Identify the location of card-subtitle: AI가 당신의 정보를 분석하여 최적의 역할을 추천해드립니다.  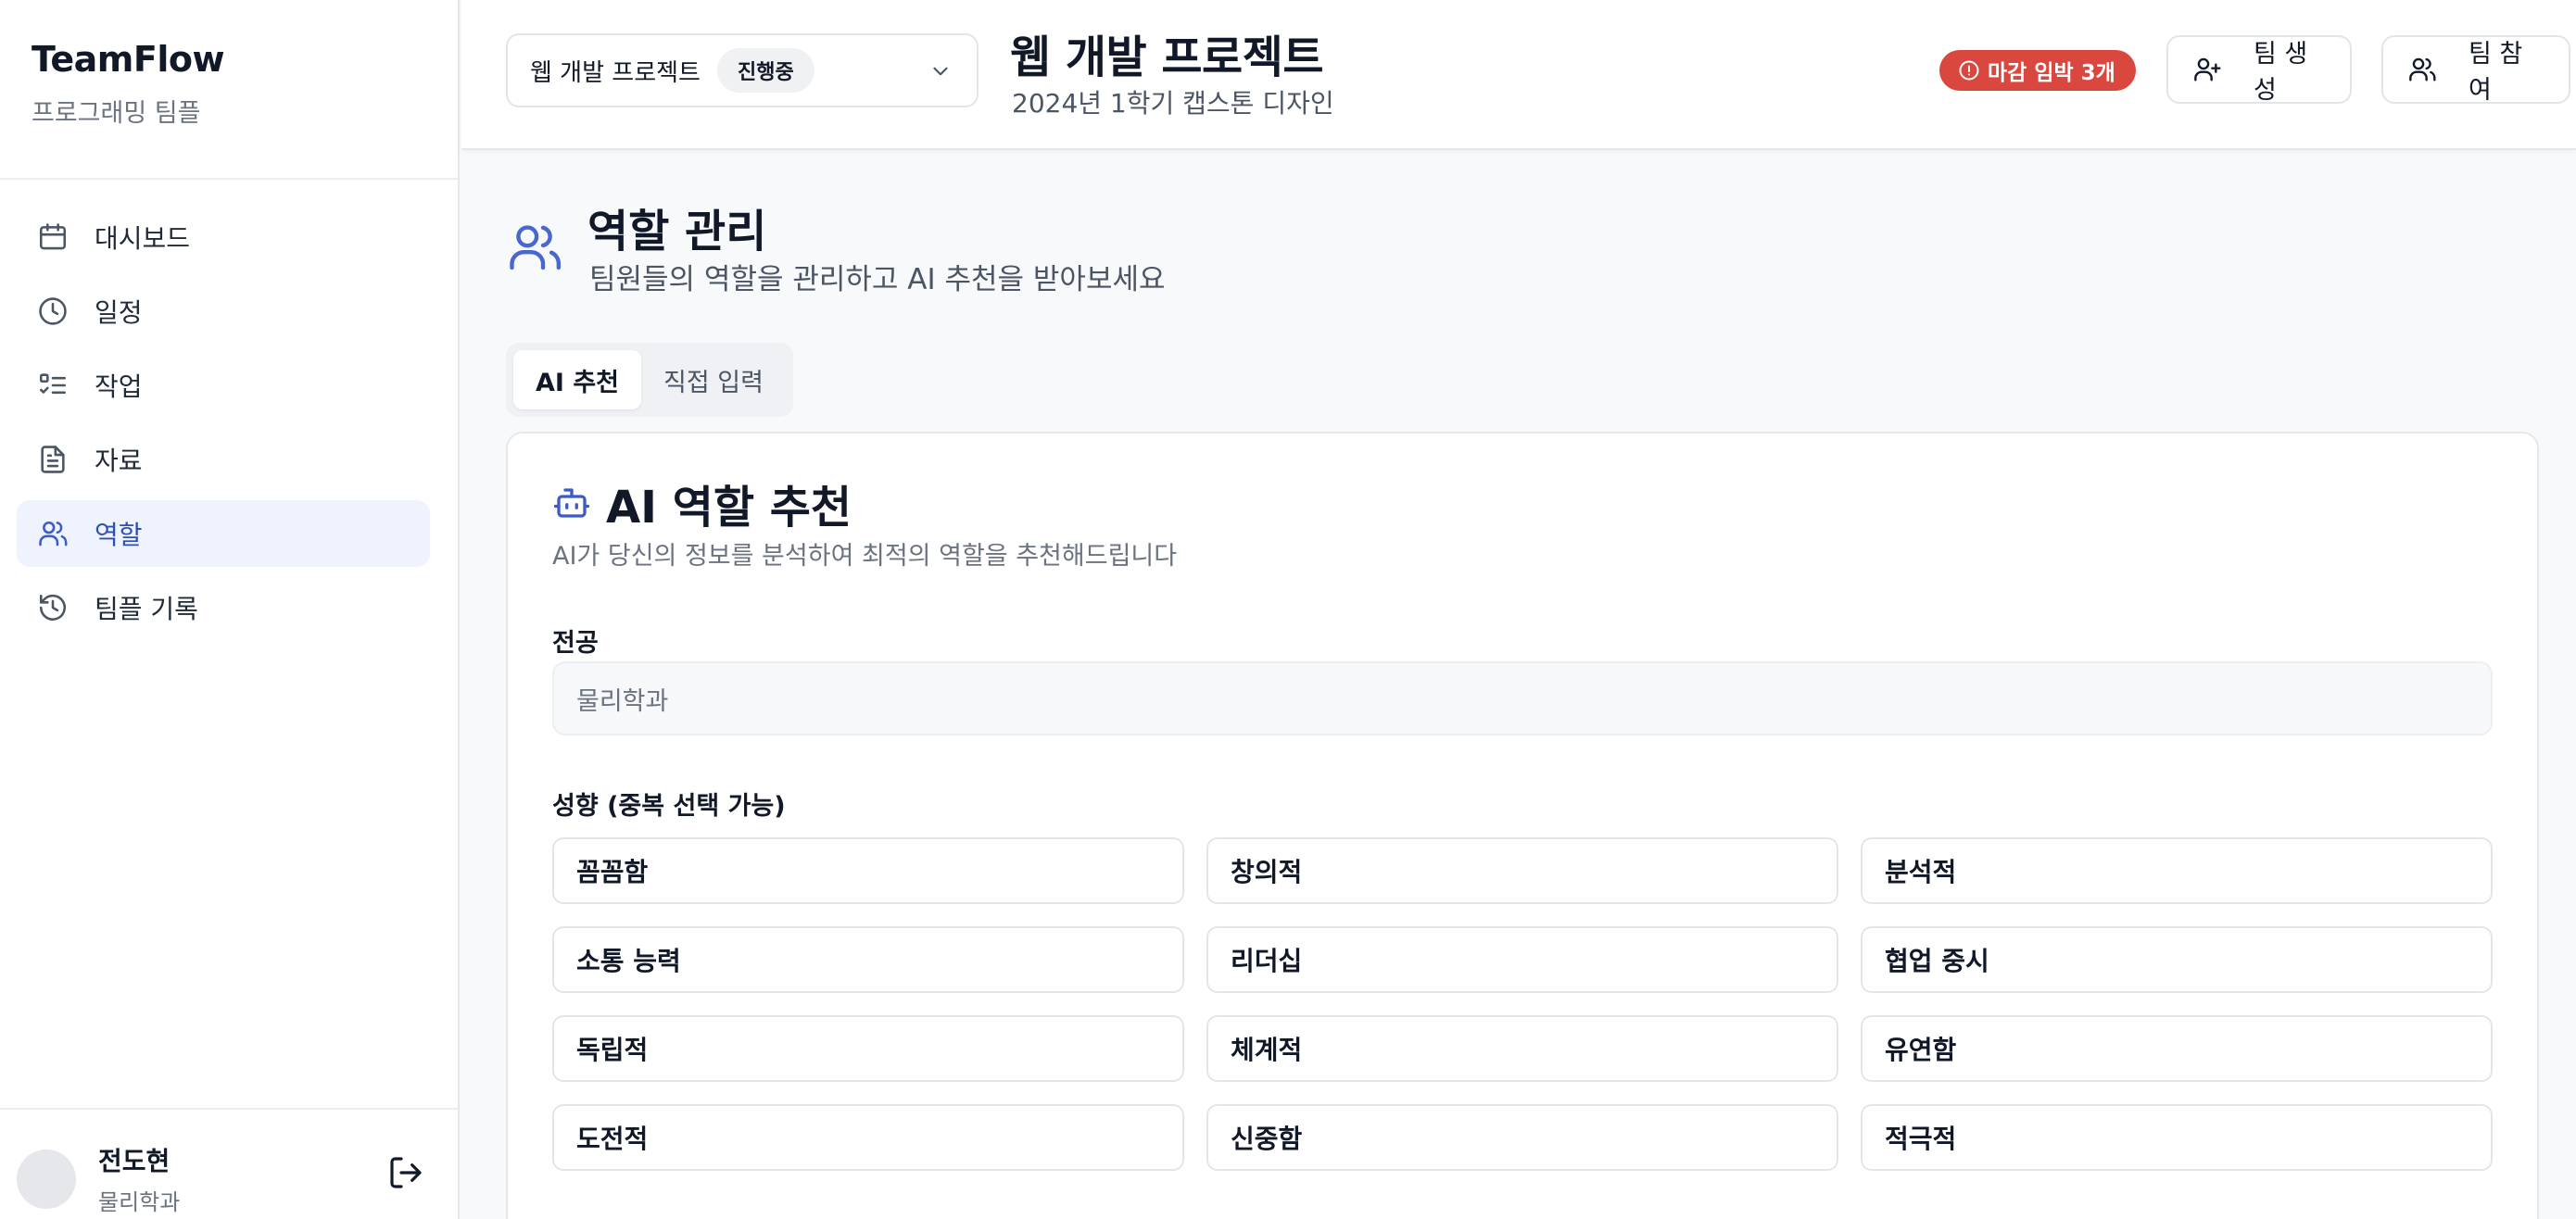
(865, 556).